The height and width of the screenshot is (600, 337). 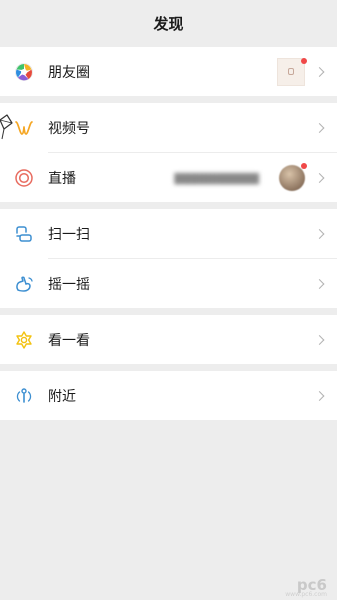 I want to click on group-nearby: 附近, so click(x=168, y=395).